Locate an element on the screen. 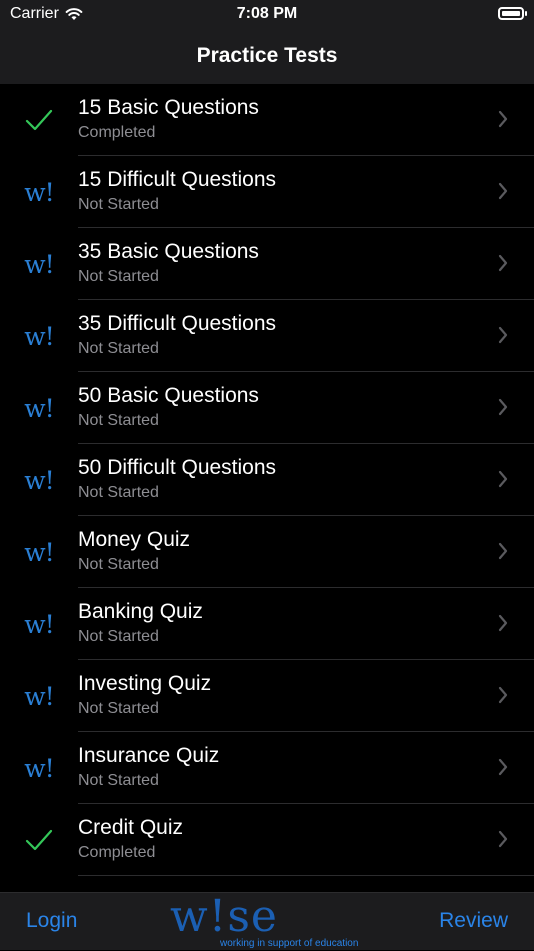  test-title: Money Quiz is located at coordinates (134, 539).